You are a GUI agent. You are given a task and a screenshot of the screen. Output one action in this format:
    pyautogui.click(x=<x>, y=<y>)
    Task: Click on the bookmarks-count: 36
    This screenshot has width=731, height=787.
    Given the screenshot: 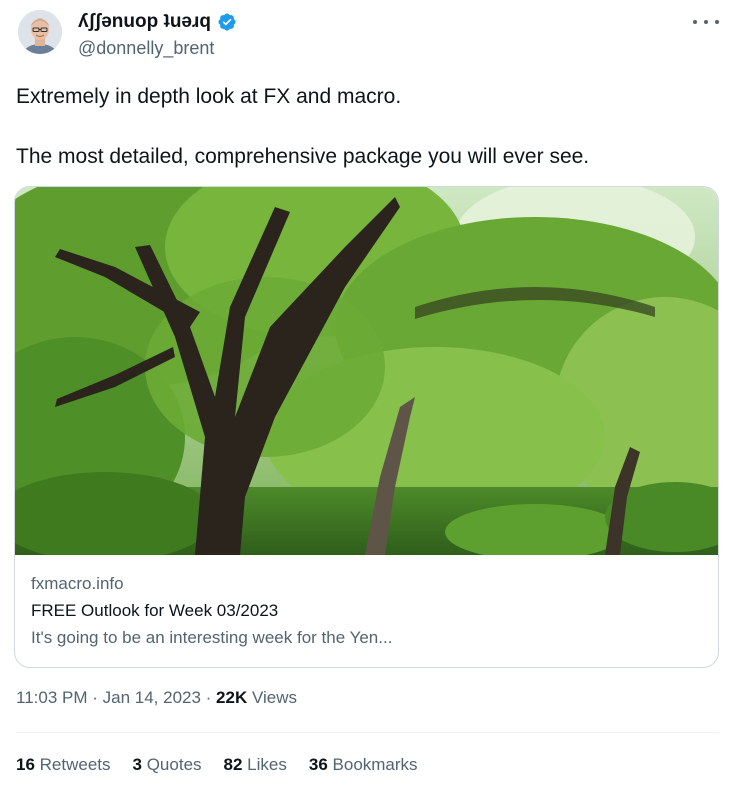 What is the action you would take?
    pyautogui.click(x=318, y=764)
    